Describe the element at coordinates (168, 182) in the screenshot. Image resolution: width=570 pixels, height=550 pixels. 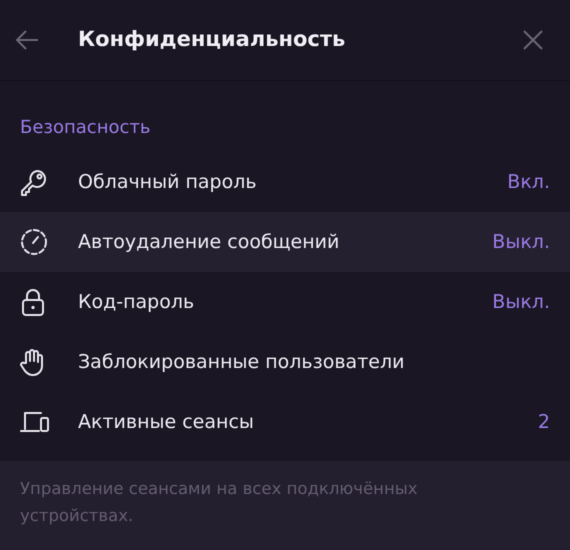
I see `row-label: Облачный пароль` at that location.